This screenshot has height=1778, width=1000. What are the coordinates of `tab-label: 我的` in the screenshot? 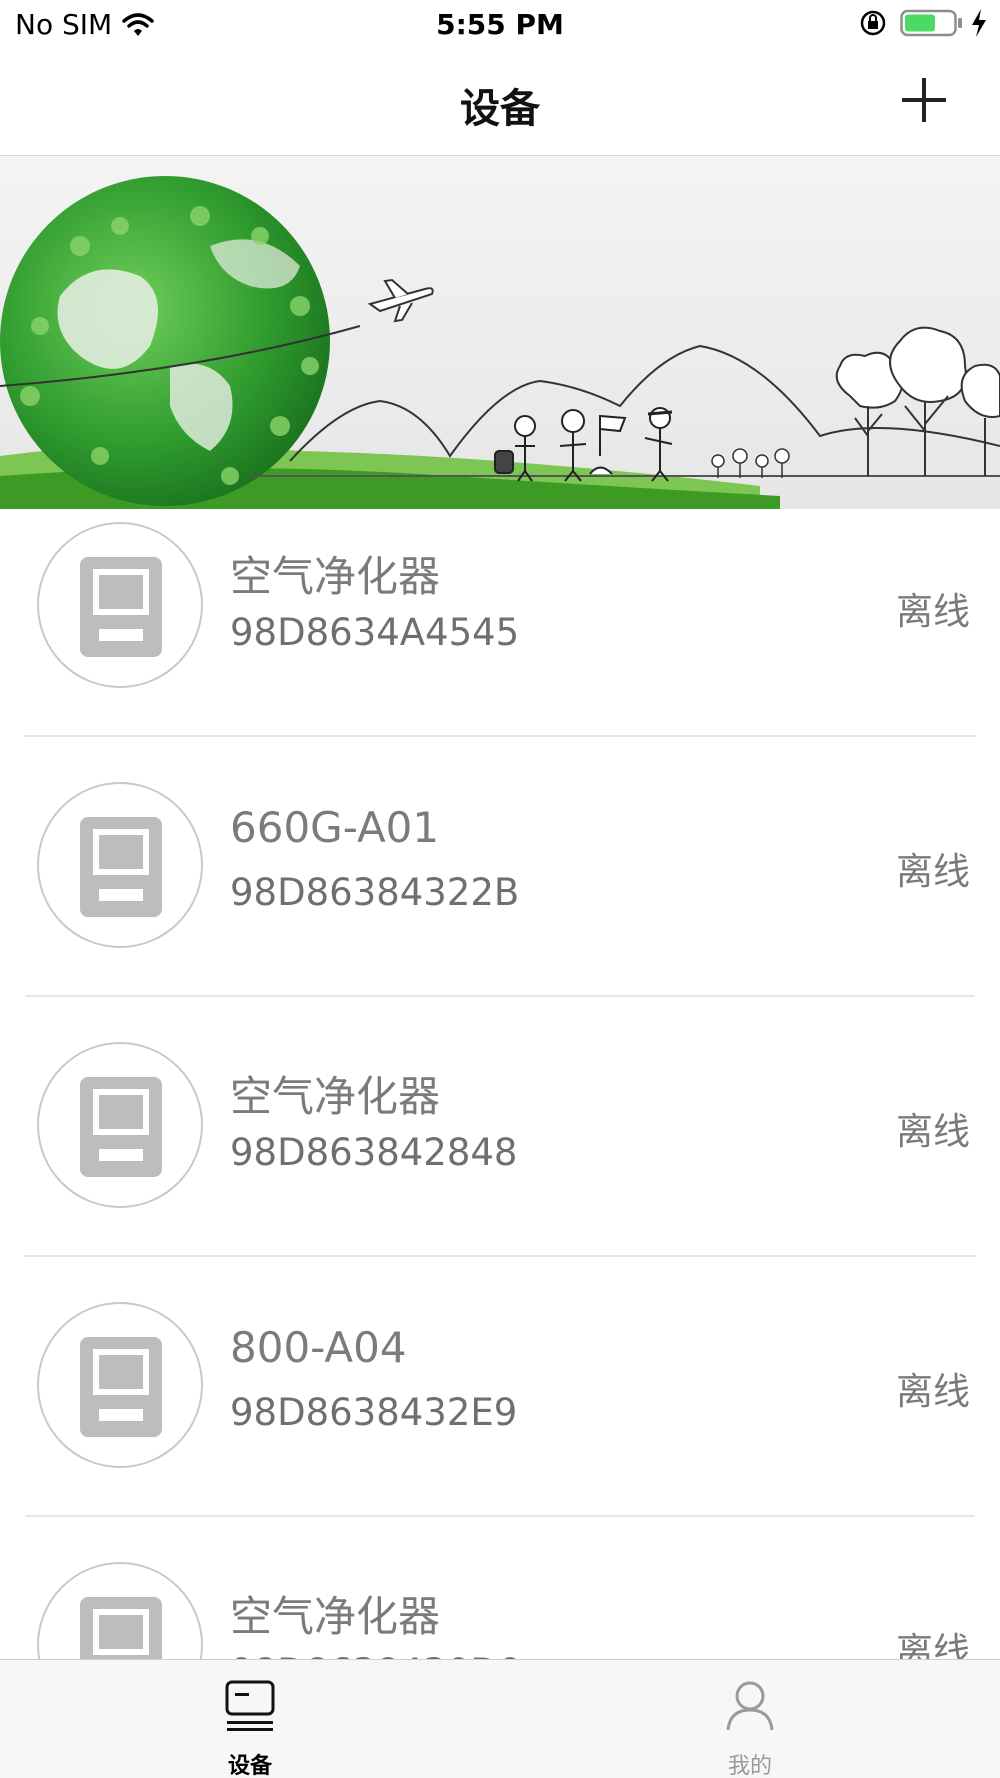 It's located at (749, 1766).